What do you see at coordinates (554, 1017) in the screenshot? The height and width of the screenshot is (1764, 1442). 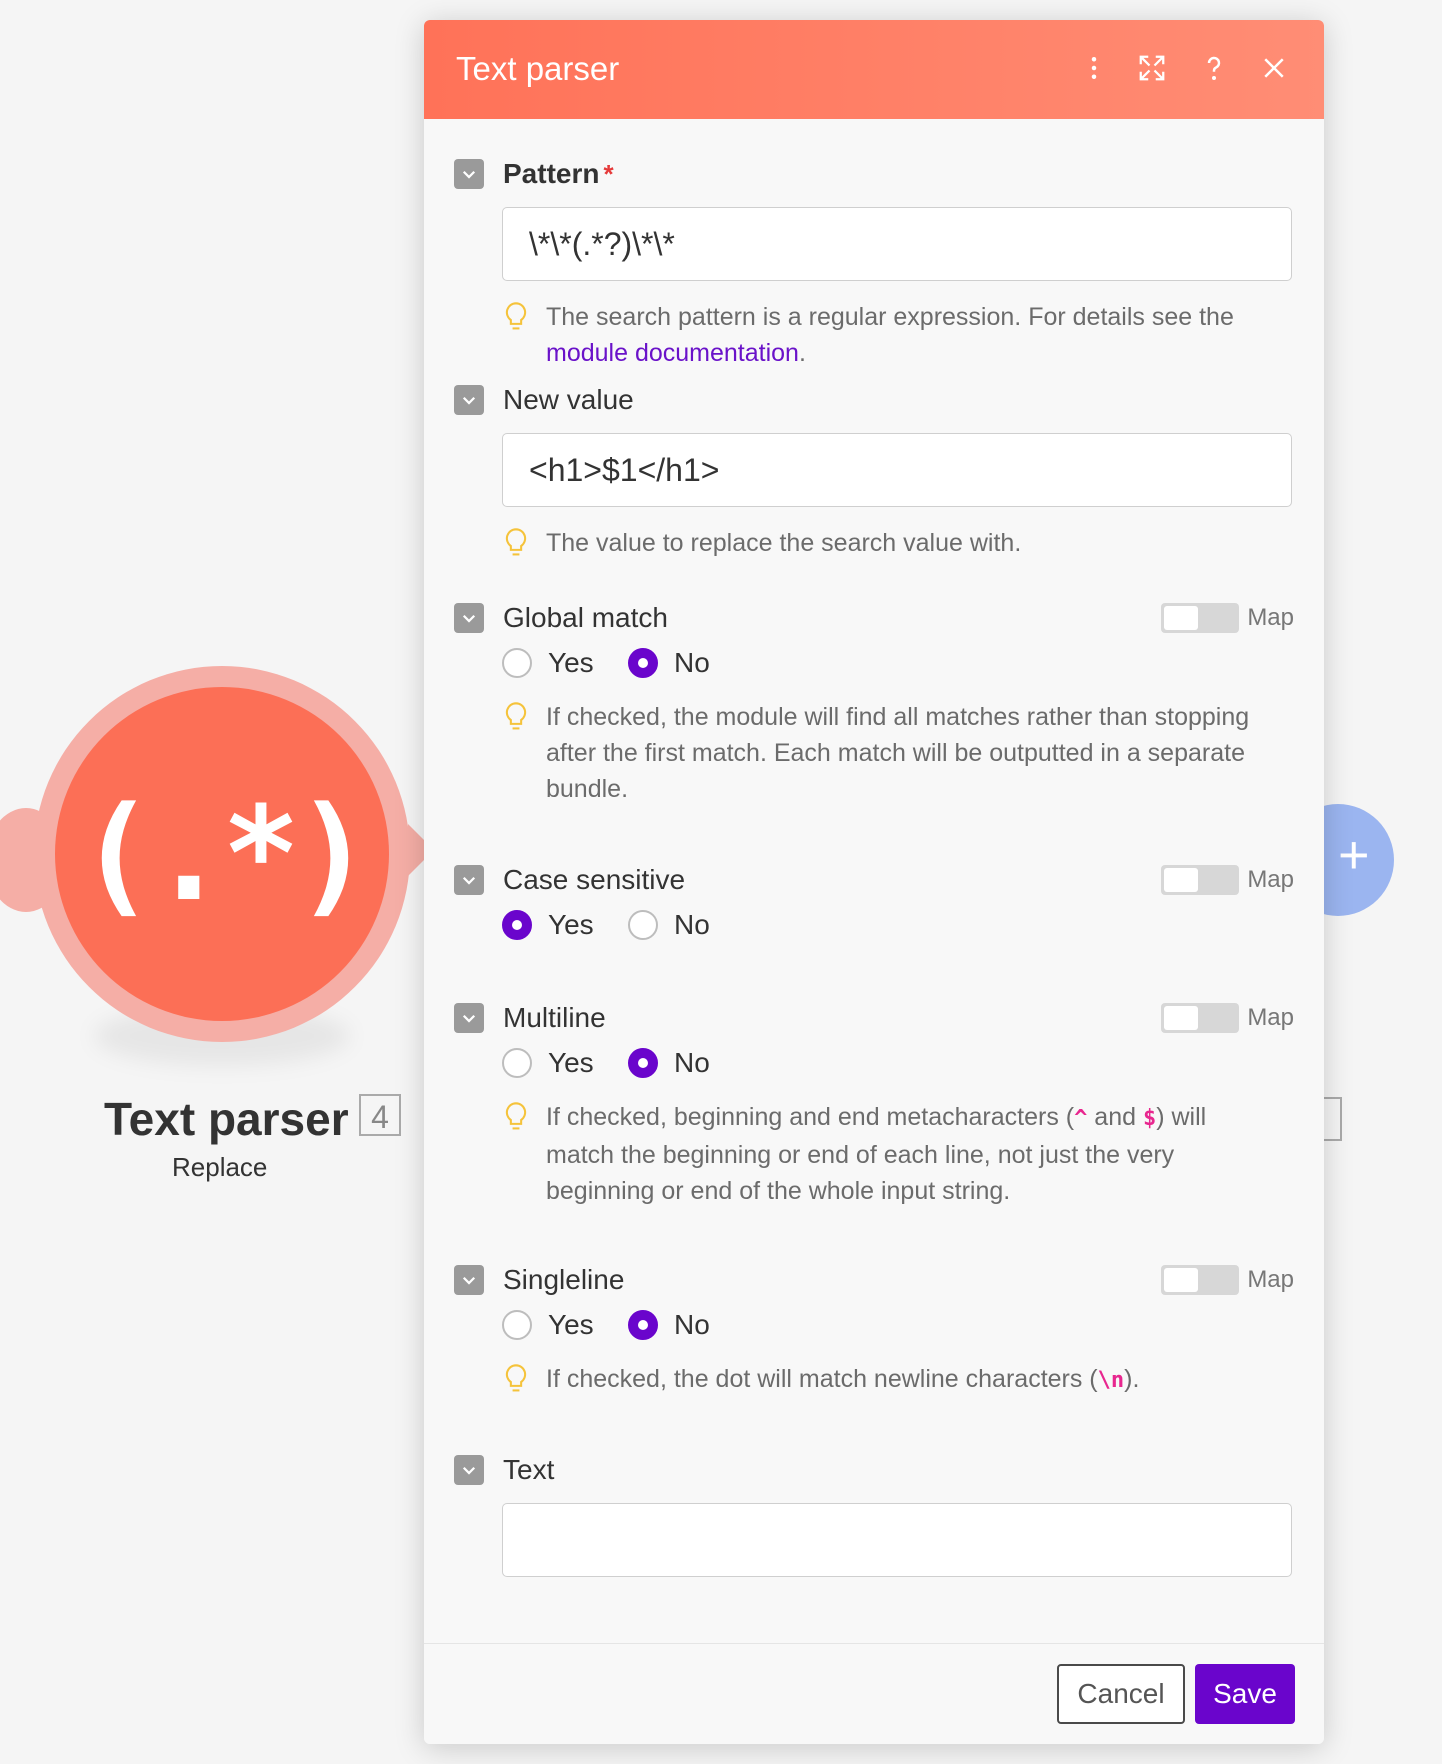 I see `multiline-label: Multiline` at bounding box center [554, 1017].